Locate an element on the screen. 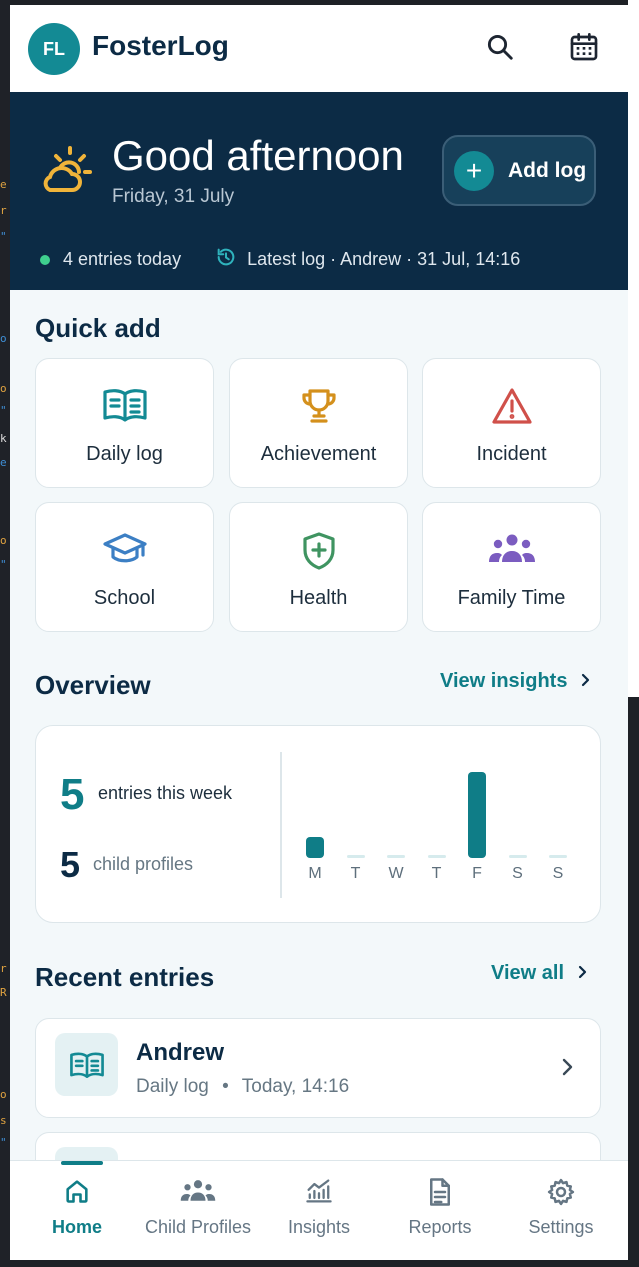 This screenshot has width=639, height=1267. nav-label: Home is located at coordinates (76, 1227).